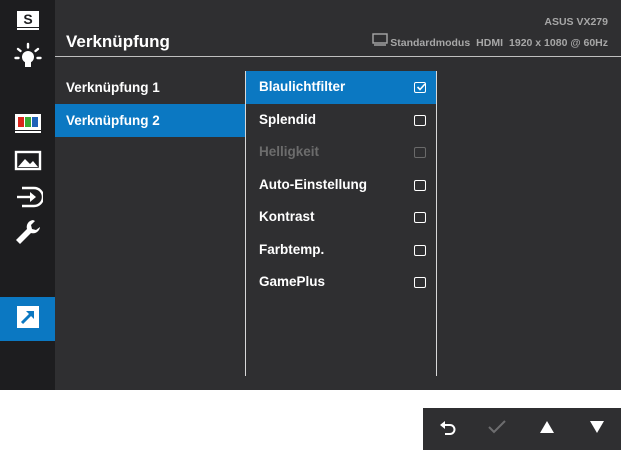  What do you see at coordinates (341, 217) in the screenshot?
I see `option-kontrast: Kontrast` at bounding box center [341, 217].